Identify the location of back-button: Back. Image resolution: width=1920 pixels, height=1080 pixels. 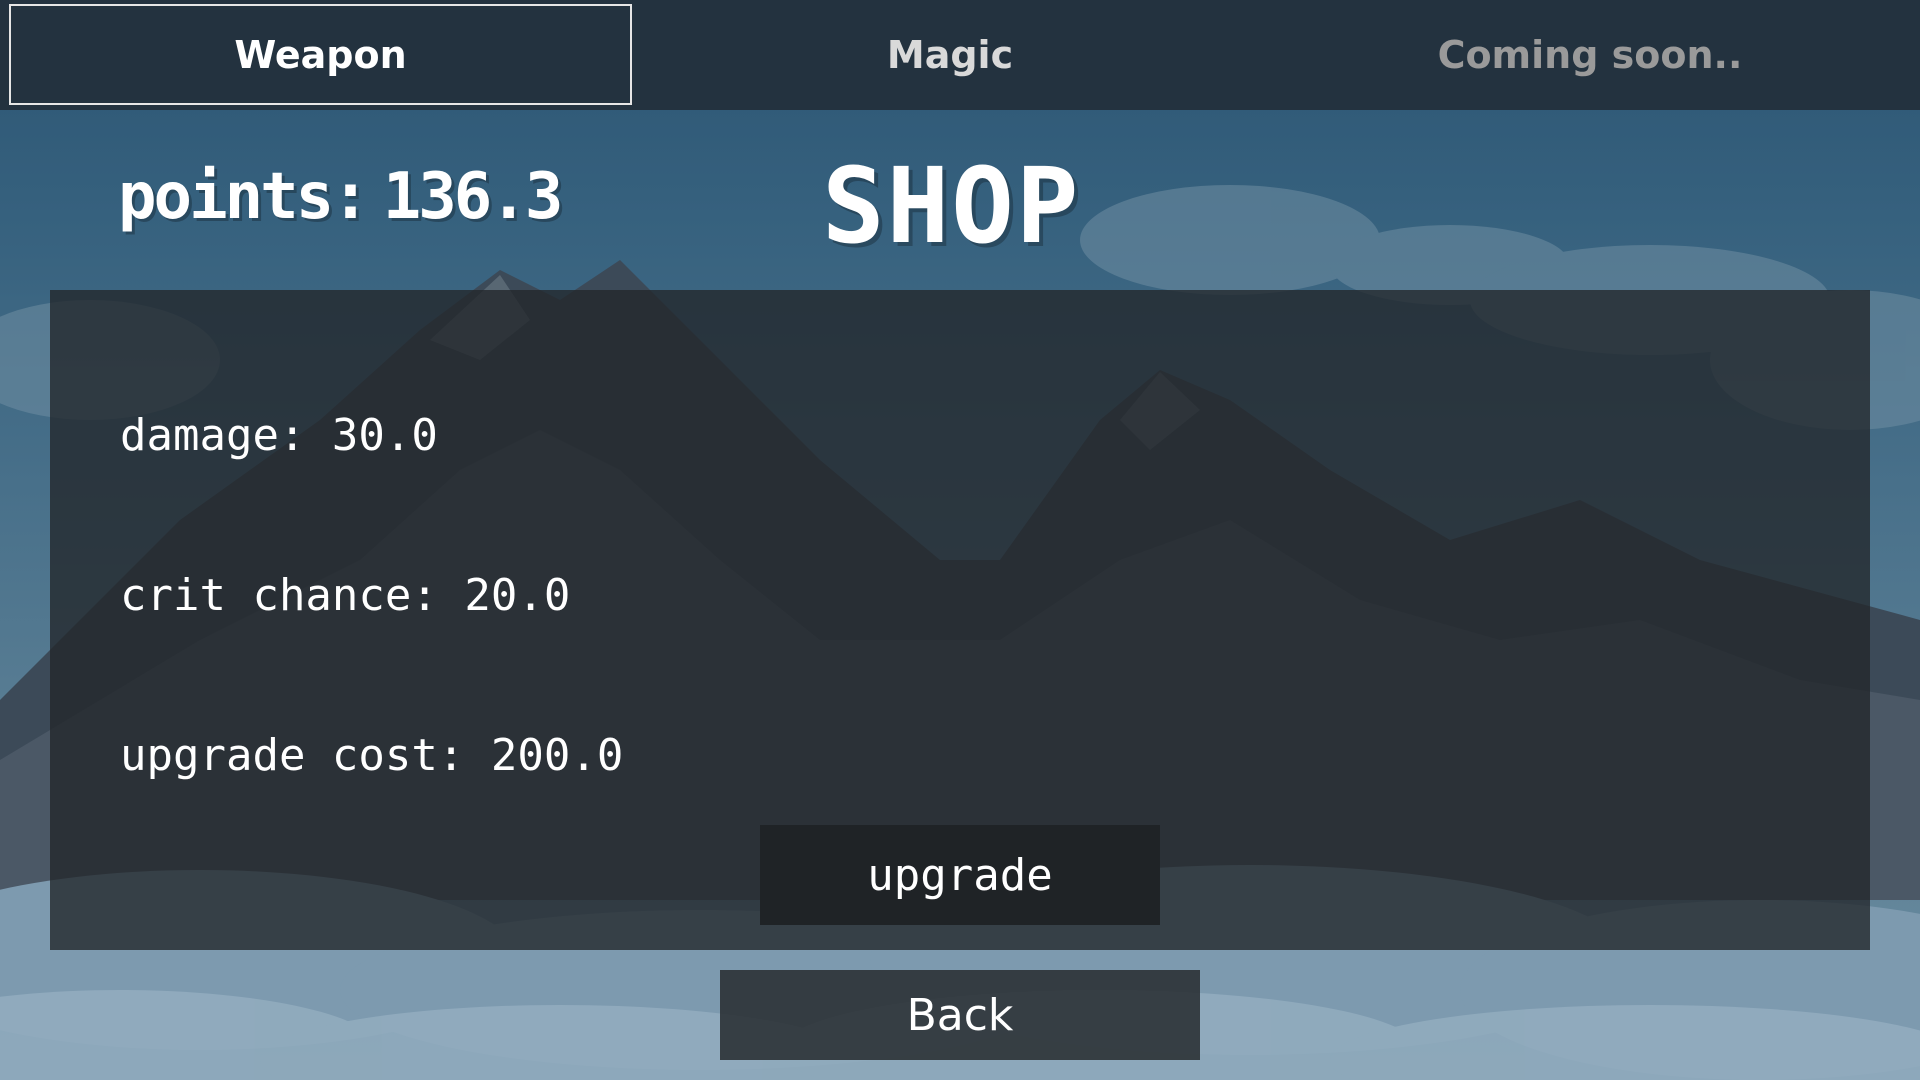
(960, 1015).